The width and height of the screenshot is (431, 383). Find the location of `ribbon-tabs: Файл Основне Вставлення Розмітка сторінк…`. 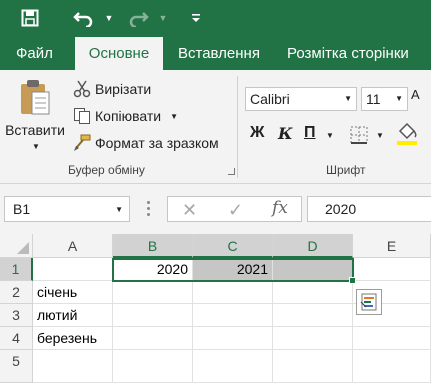

ribbon-tabs: Файл Основне Вставлення Розмітка сторінк… is located at coordinates (215, 53).